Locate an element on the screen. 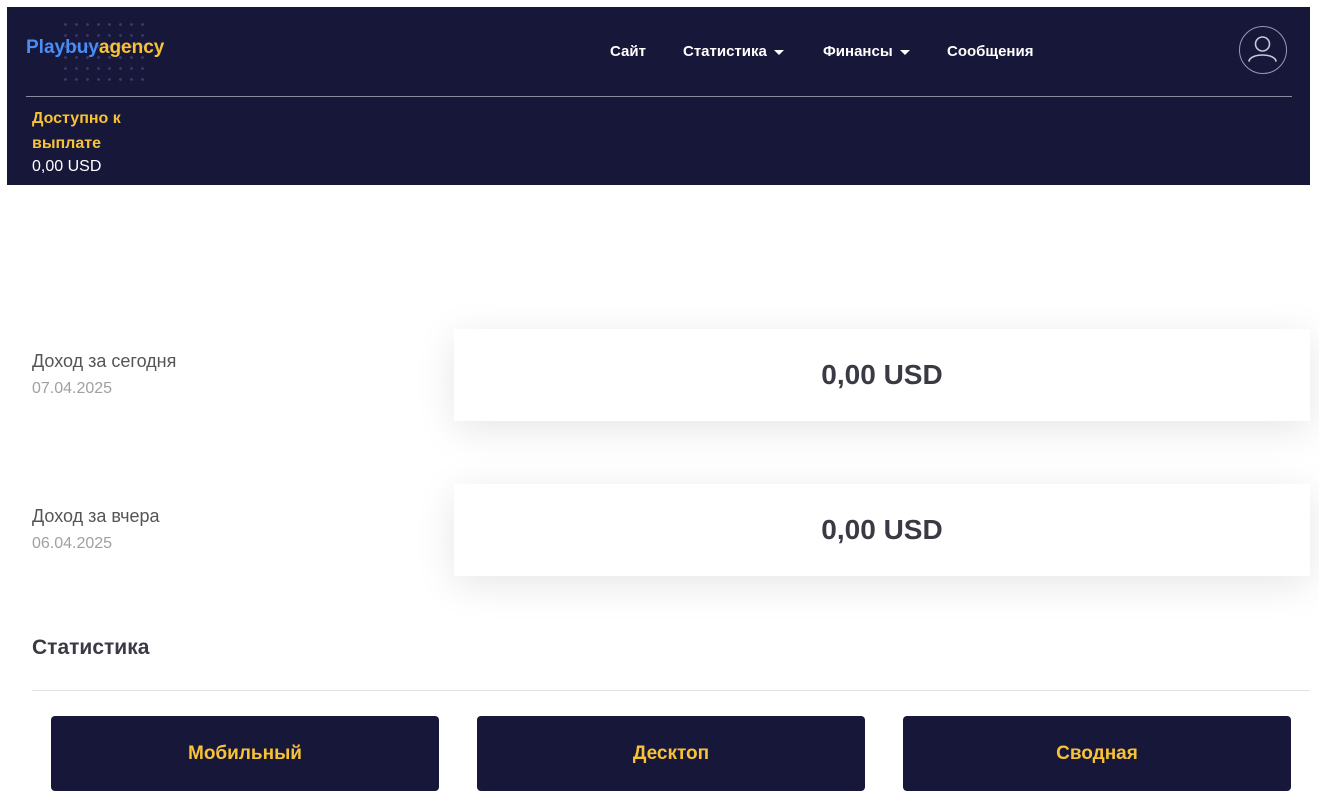  nav-item-messages: Сообщения is located at coordinates (990, 51).